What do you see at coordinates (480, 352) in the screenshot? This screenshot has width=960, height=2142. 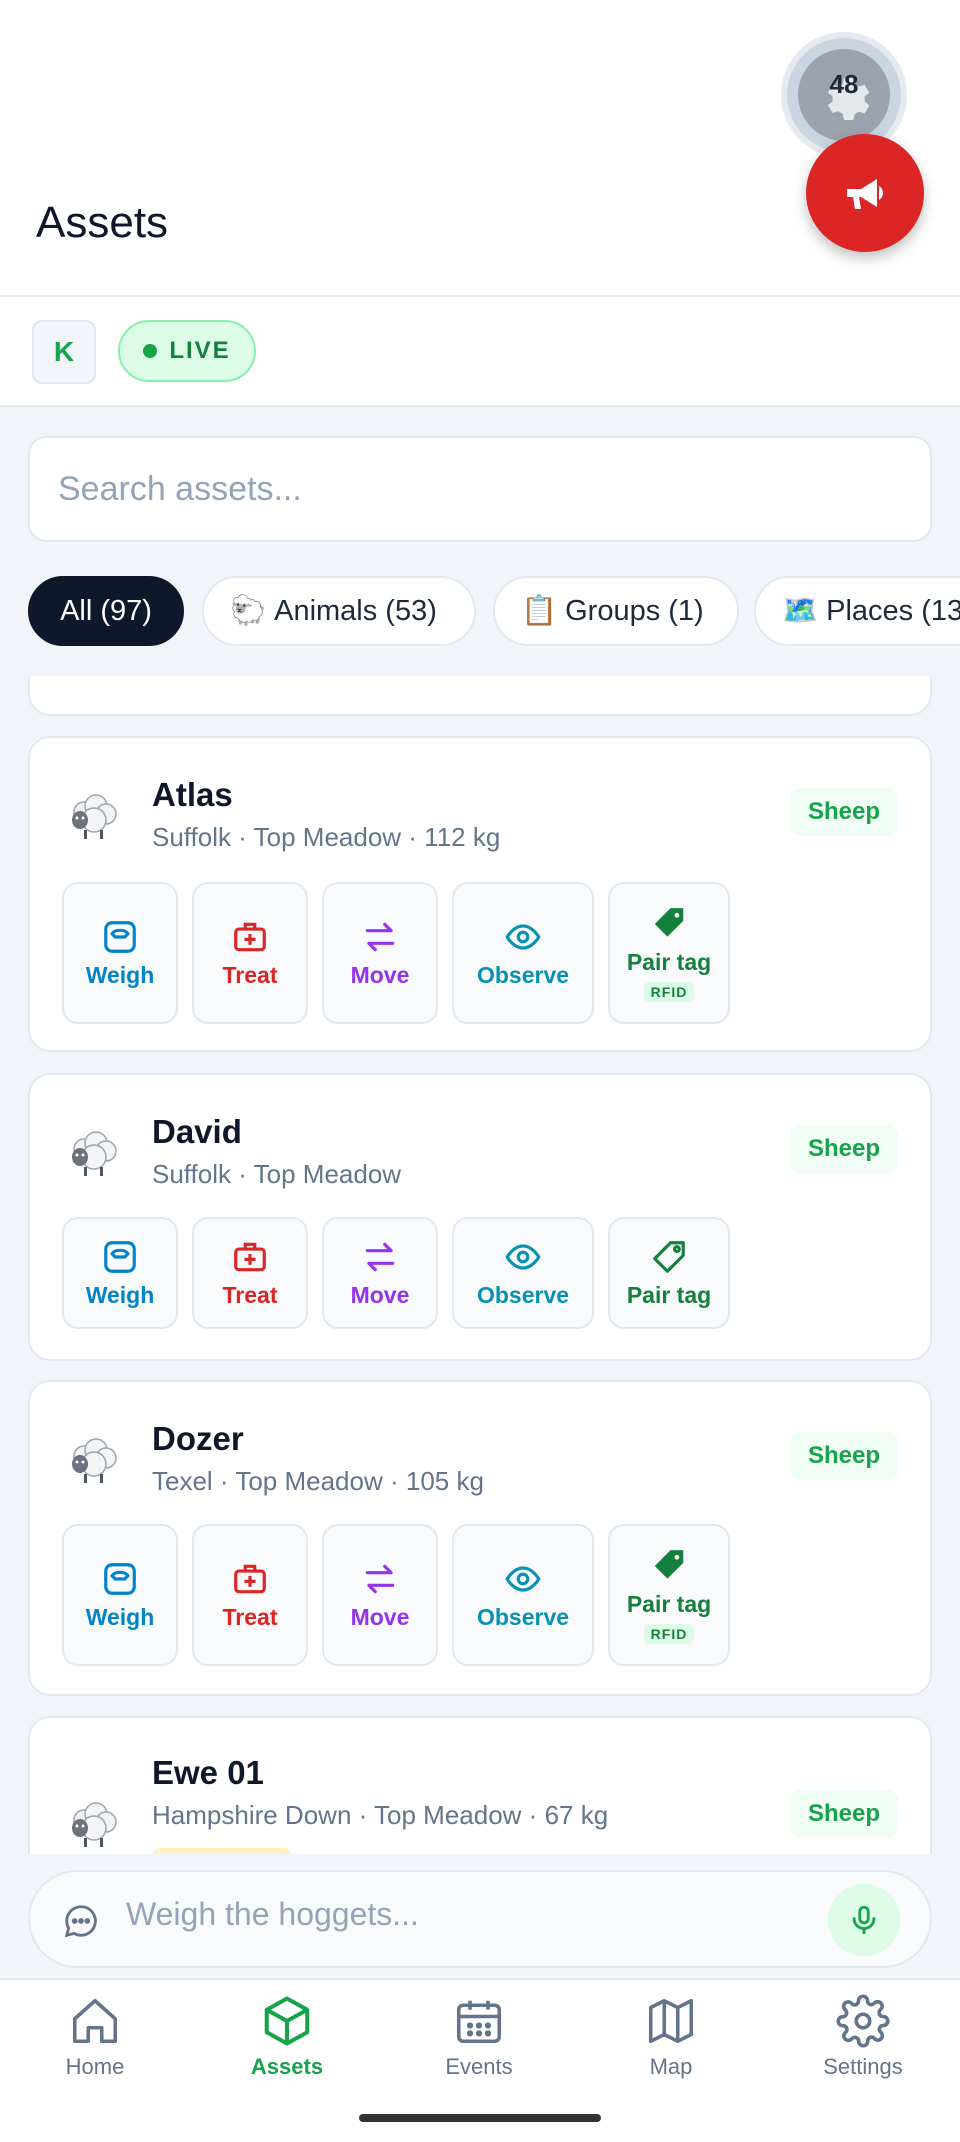 I see `status-row: K LIVE` at bounding box center [480, 352].